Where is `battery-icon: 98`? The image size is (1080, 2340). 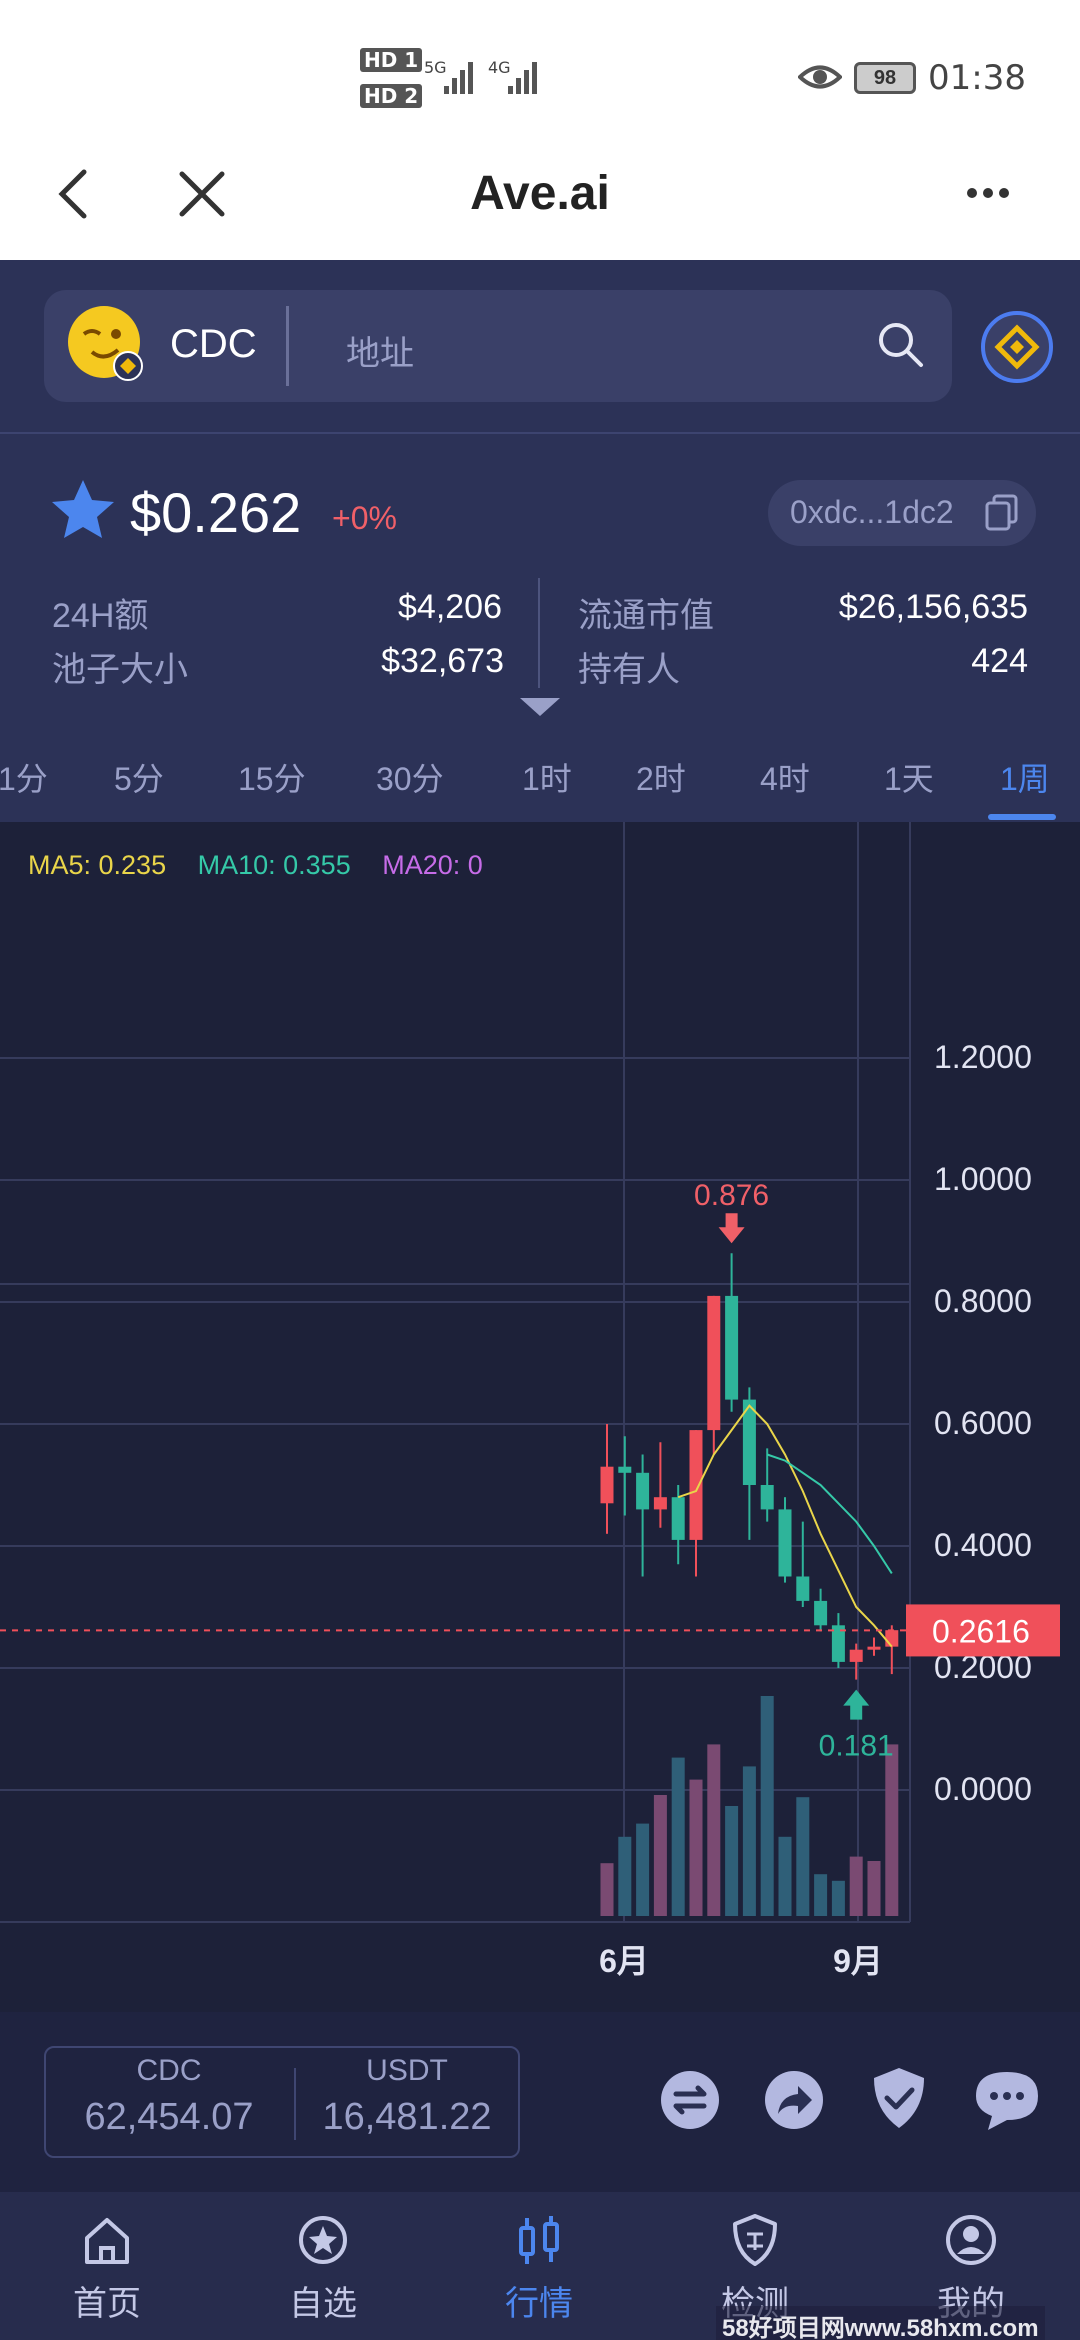
battery-icon: 98 is located at coordinates (885, 78).